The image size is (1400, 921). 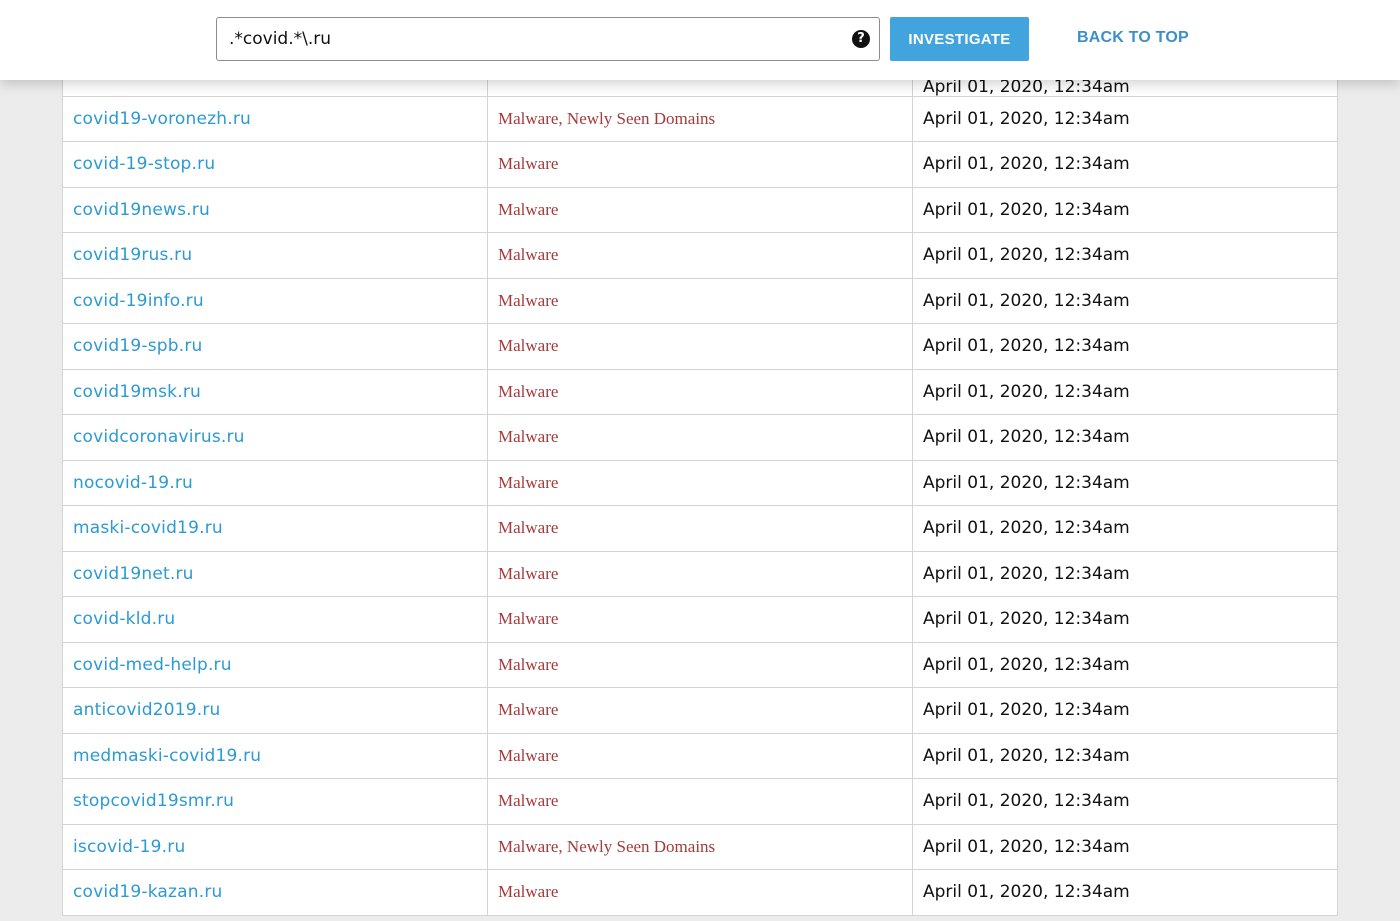 I want to click on domain-link: covid19-voronezh.ru, so click(x=162, y=119).